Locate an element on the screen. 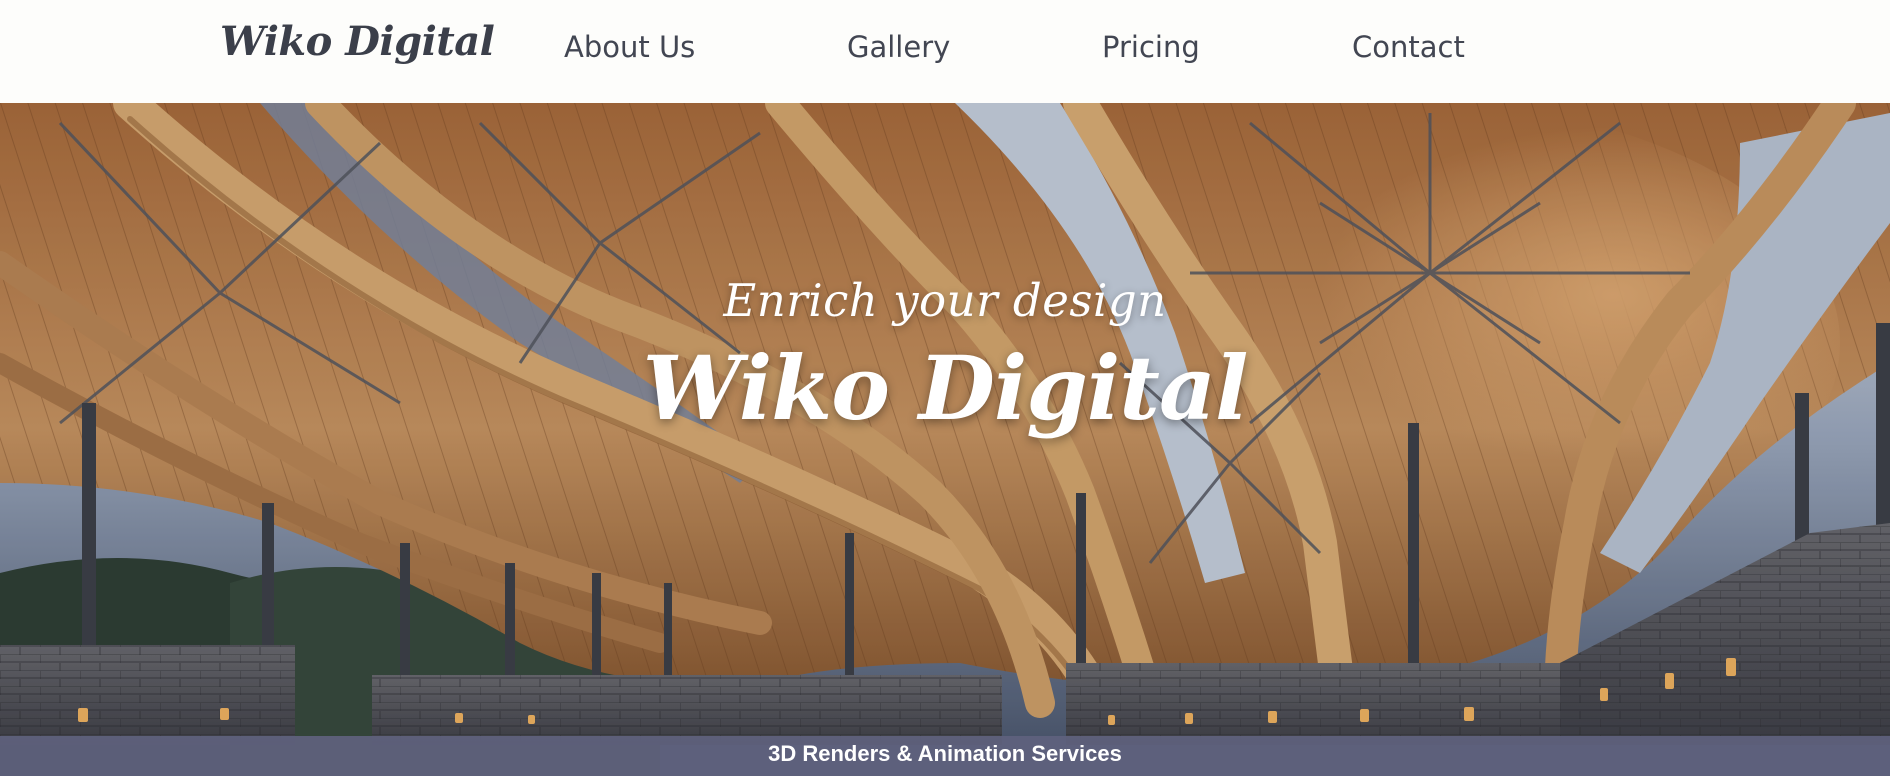 This screenshot has height=776, width=1890. site-logo: Wiko Digital is located at coordinates (357, 41).